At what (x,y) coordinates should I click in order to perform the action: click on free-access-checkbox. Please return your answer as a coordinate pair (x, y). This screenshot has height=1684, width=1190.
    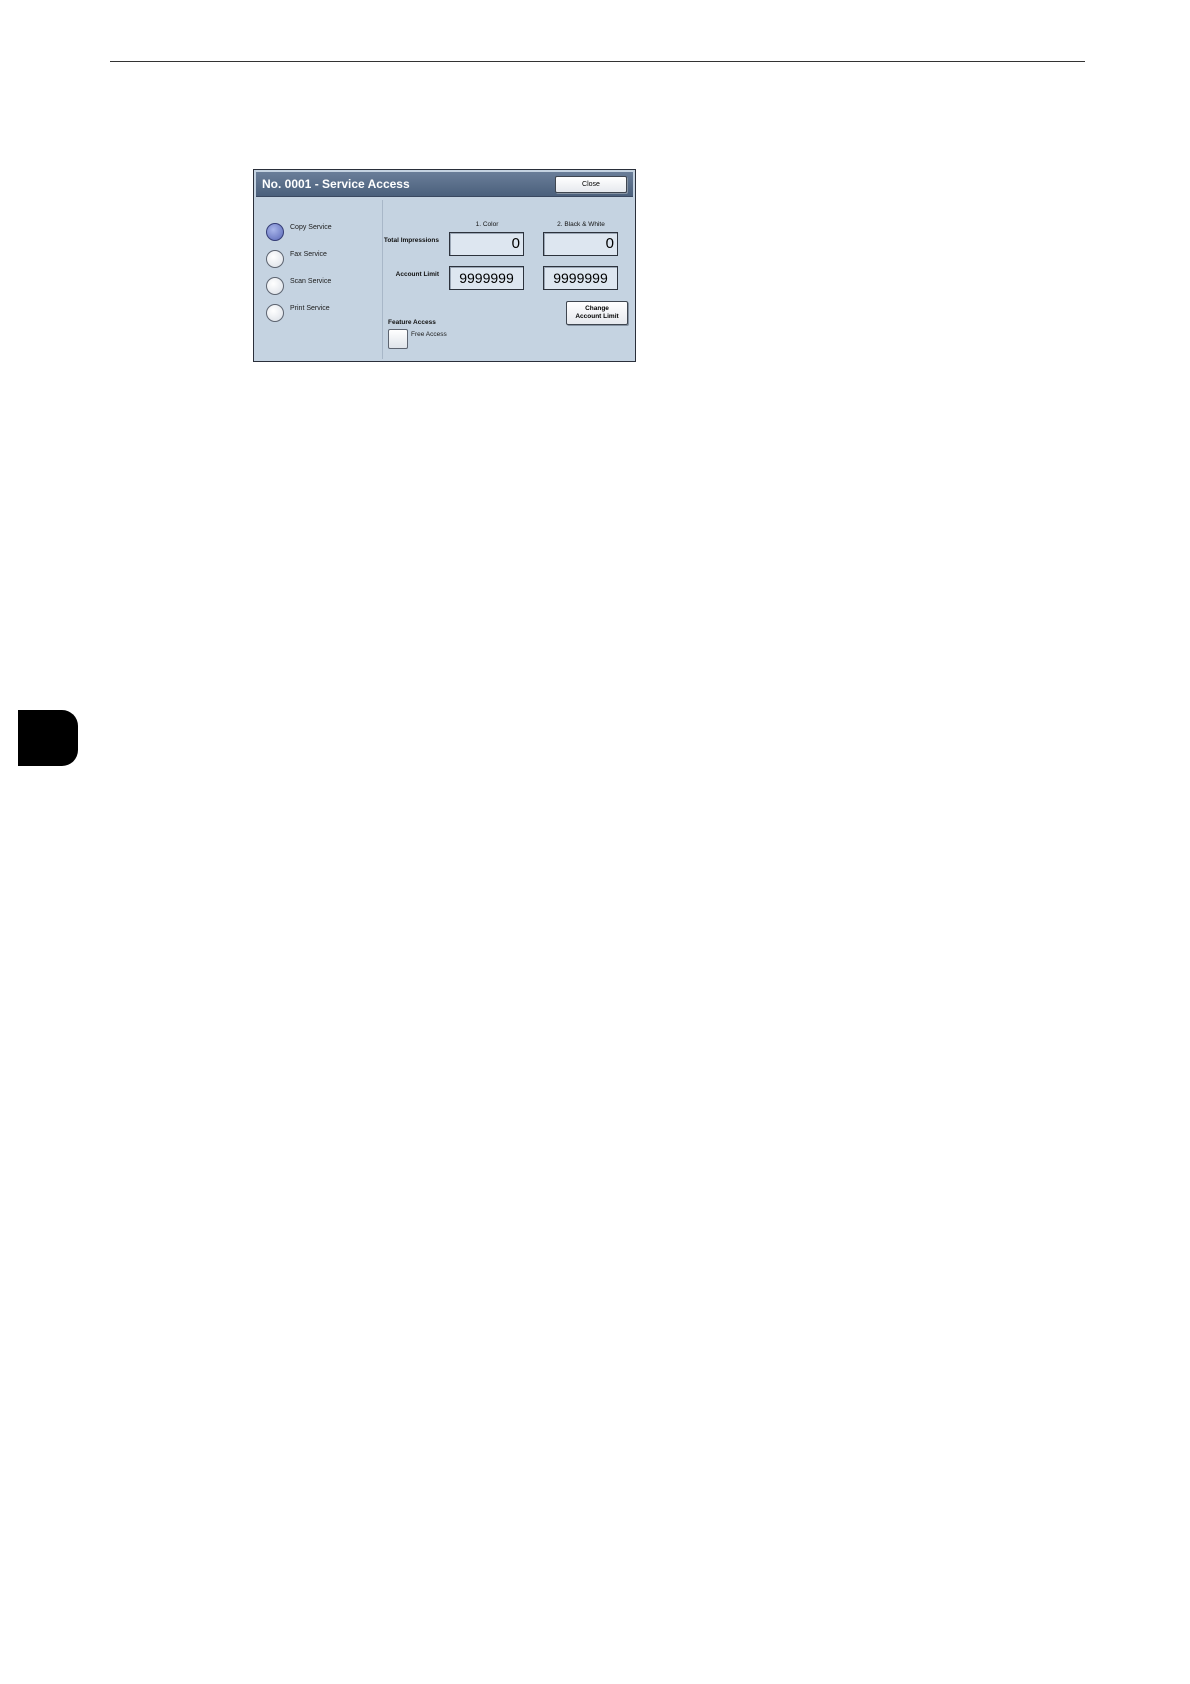
    Looking at the image, I should click on (398, 339).